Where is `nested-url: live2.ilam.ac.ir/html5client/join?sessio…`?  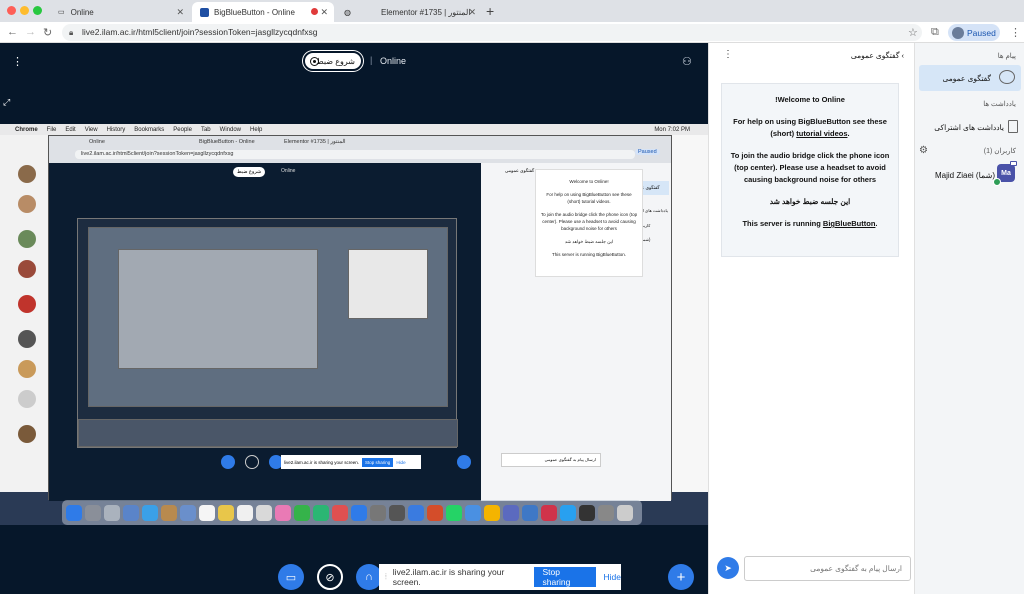
nested-url: live2.ilam.ac.ir/html5client/join?sessio… is located at coordinates (355, 154).